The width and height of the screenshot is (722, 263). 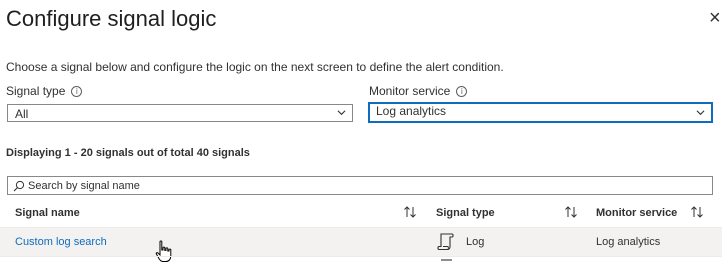 What do you see at coordinates (111, 18) in the screenshot?
I see `page-title: Configure signal logic` at bounding box center [111, 18].